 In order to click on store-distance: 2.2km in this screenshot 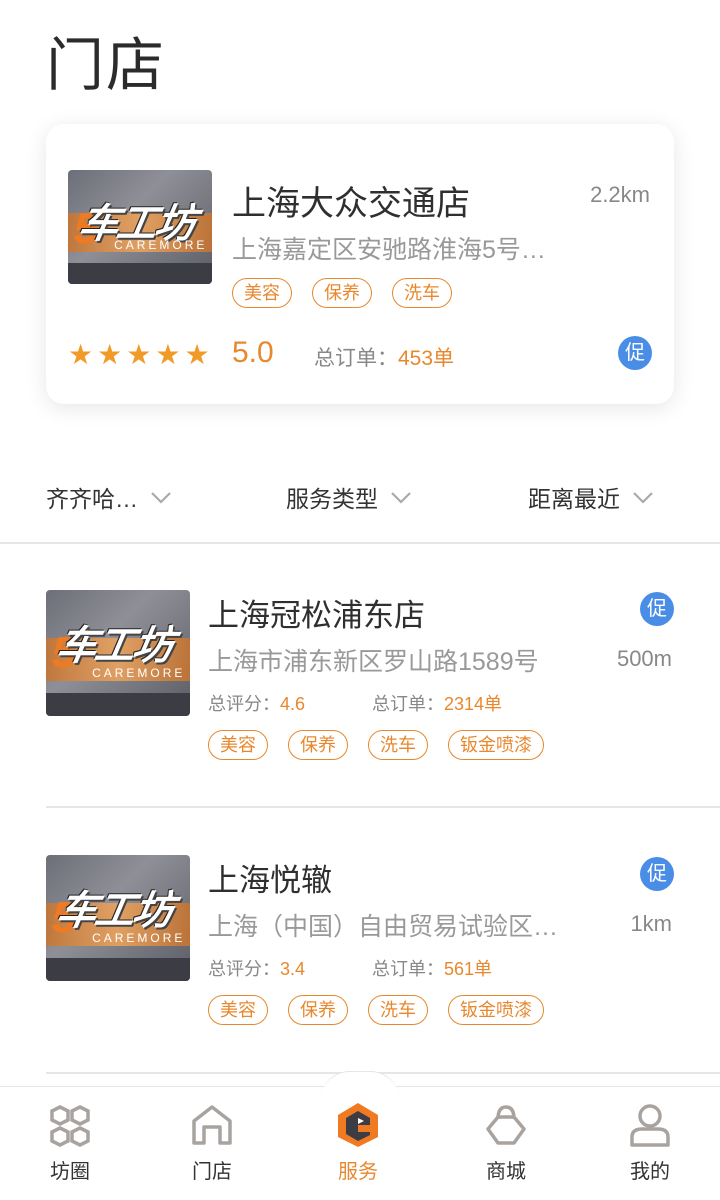, I will do `click(620, 194)`.